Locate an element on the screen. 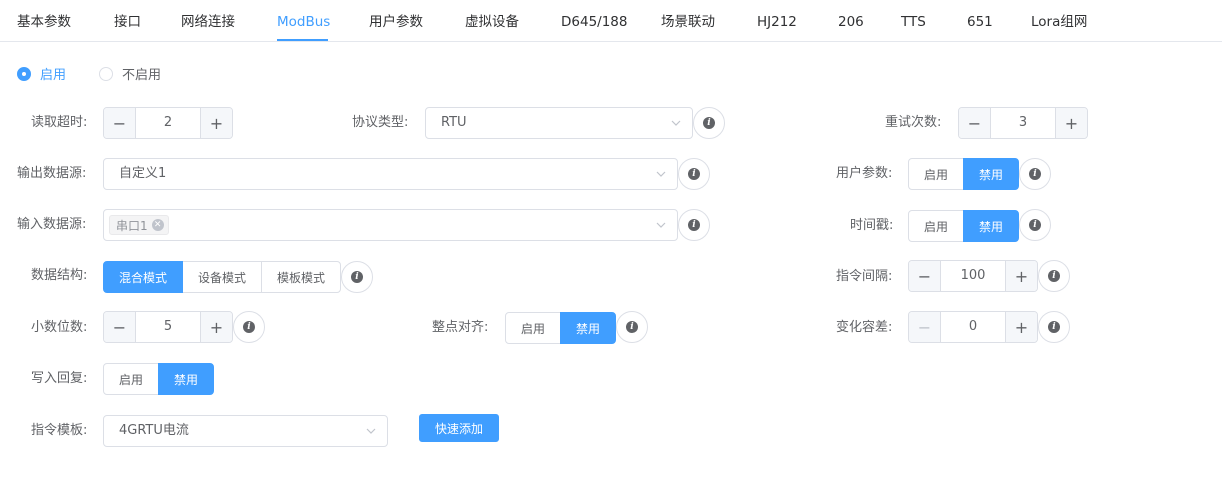 Image resolution: width=1222 pixels, height=481 pixels. user-params-info-icon: i is located at coordinates (1035, 174).